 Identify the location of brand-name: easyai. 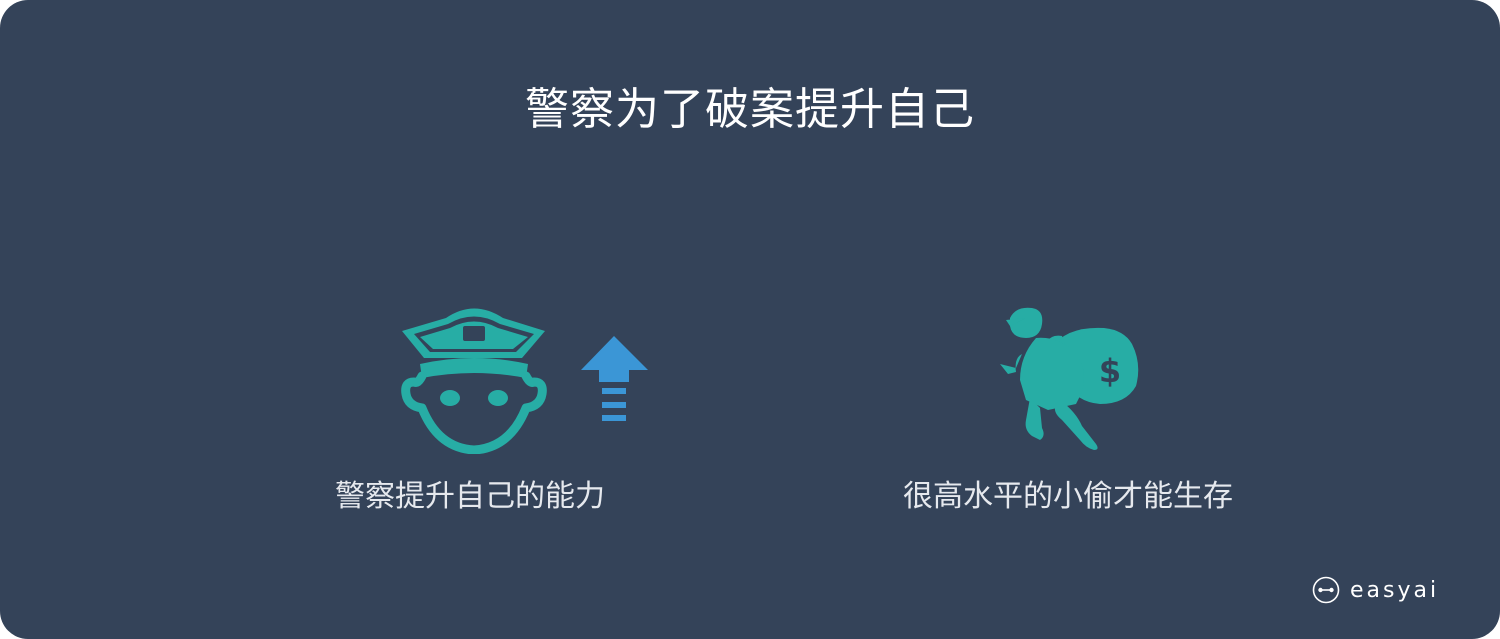
(1395, 590).